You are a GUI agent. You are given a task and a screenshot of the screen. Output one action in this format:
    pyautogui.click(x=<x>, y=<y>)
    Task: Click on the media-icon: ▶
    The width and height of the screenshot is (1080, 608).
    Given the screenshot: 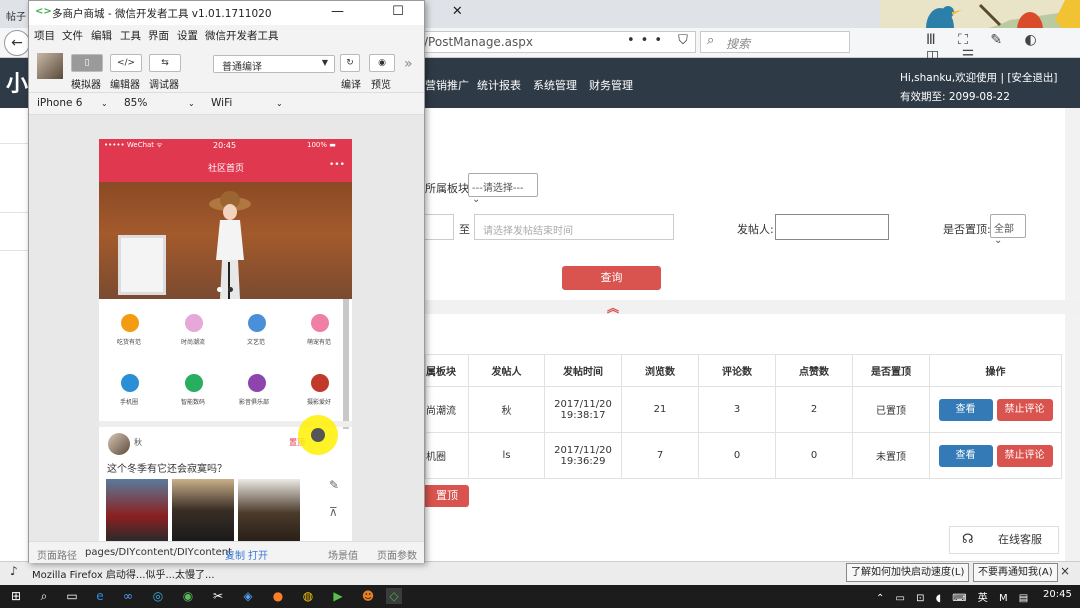 What is the action you would take?
    pyautogui.click(x=338, y=596)
    